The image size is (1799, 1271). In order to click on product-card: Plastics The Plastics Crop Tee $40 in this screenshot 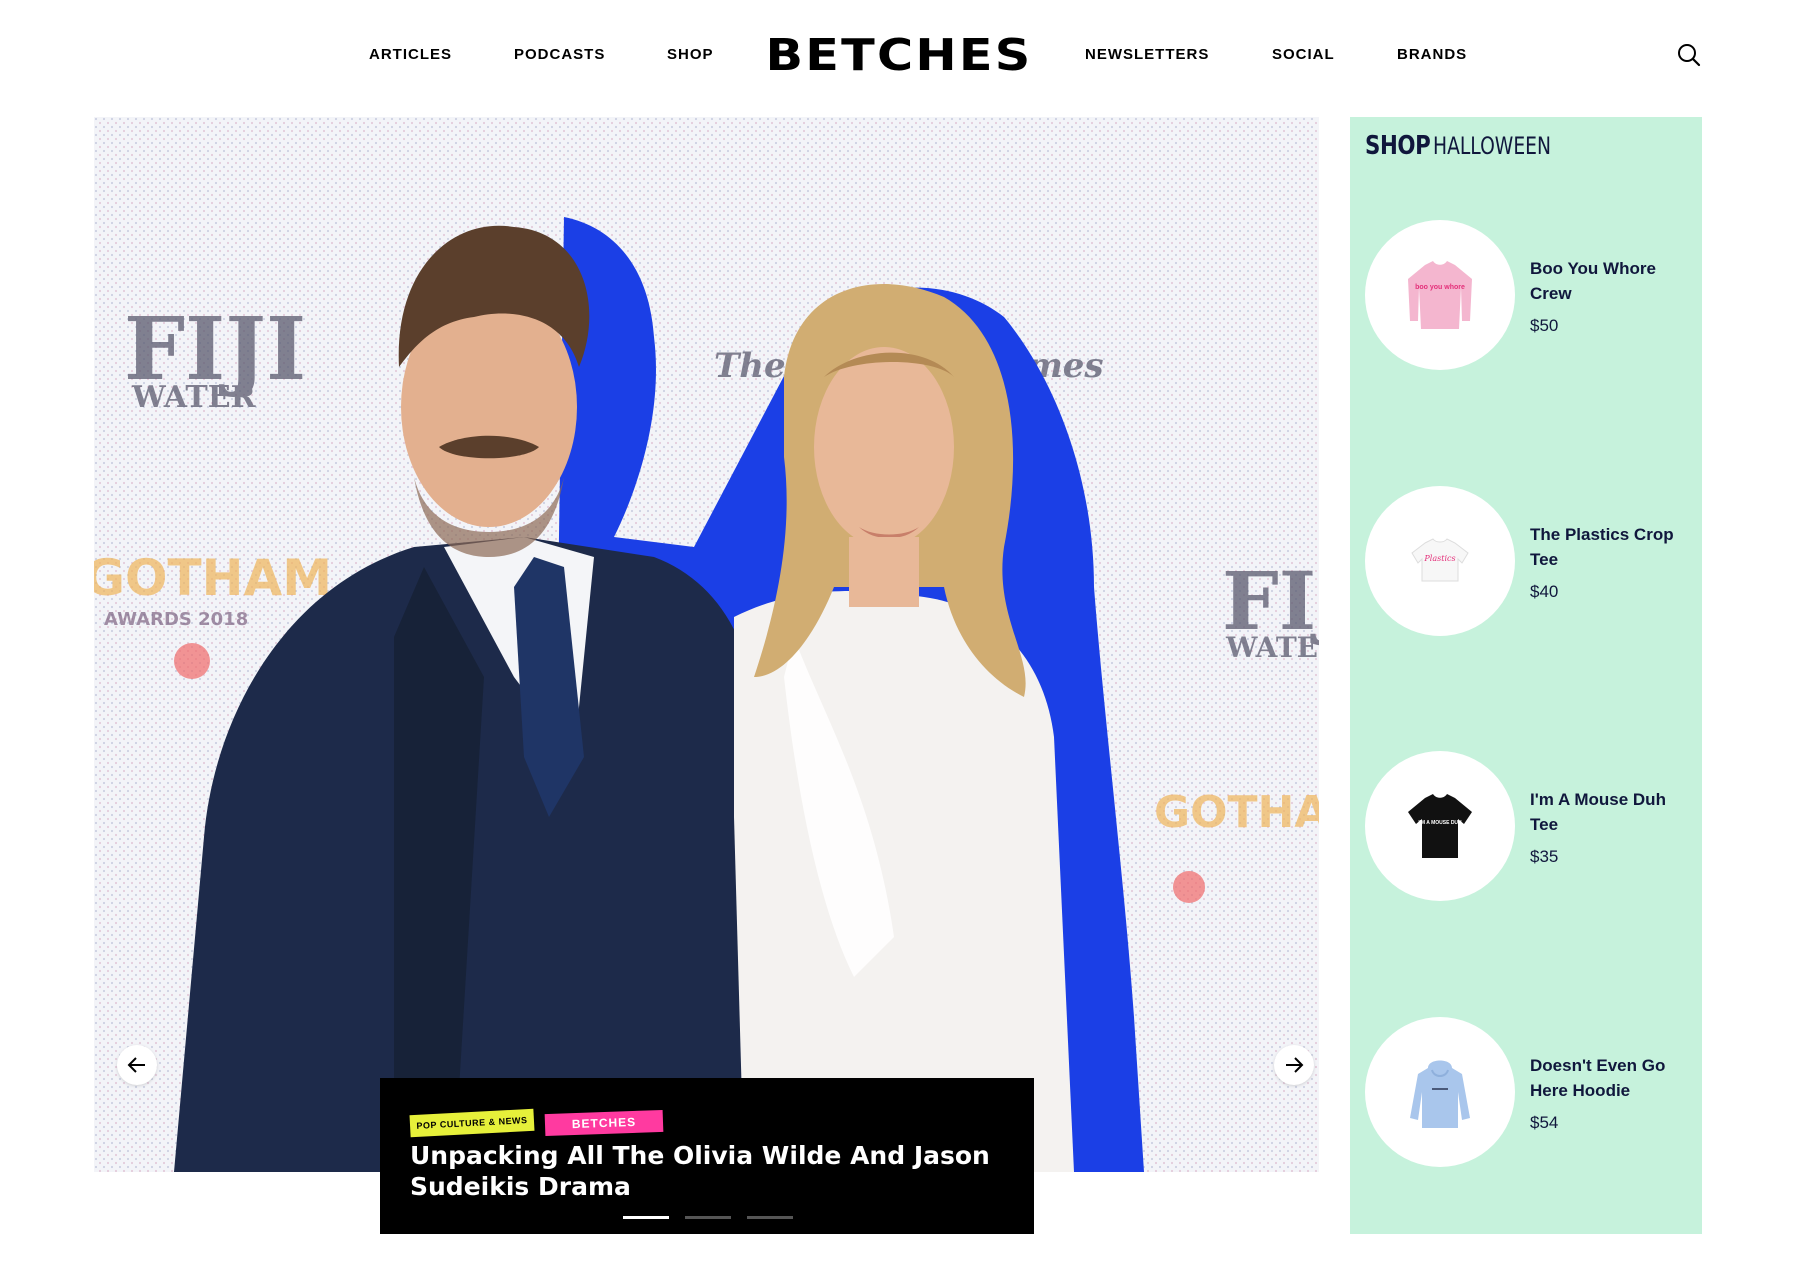, I will do `click(1530, 561)`.